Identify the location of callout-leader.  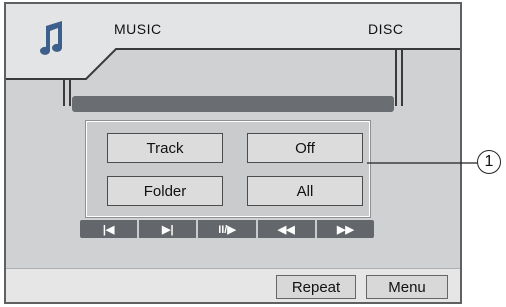
(422, 163).